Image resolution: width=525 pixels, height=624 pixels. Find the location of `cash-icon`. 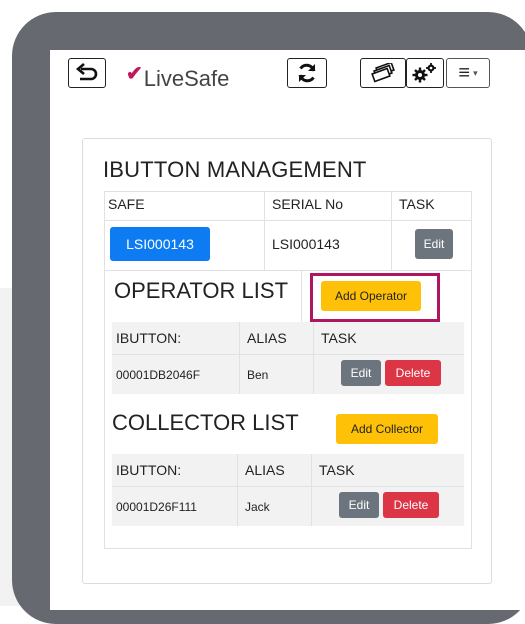

cash-icon is located at coordinates (383, 73).